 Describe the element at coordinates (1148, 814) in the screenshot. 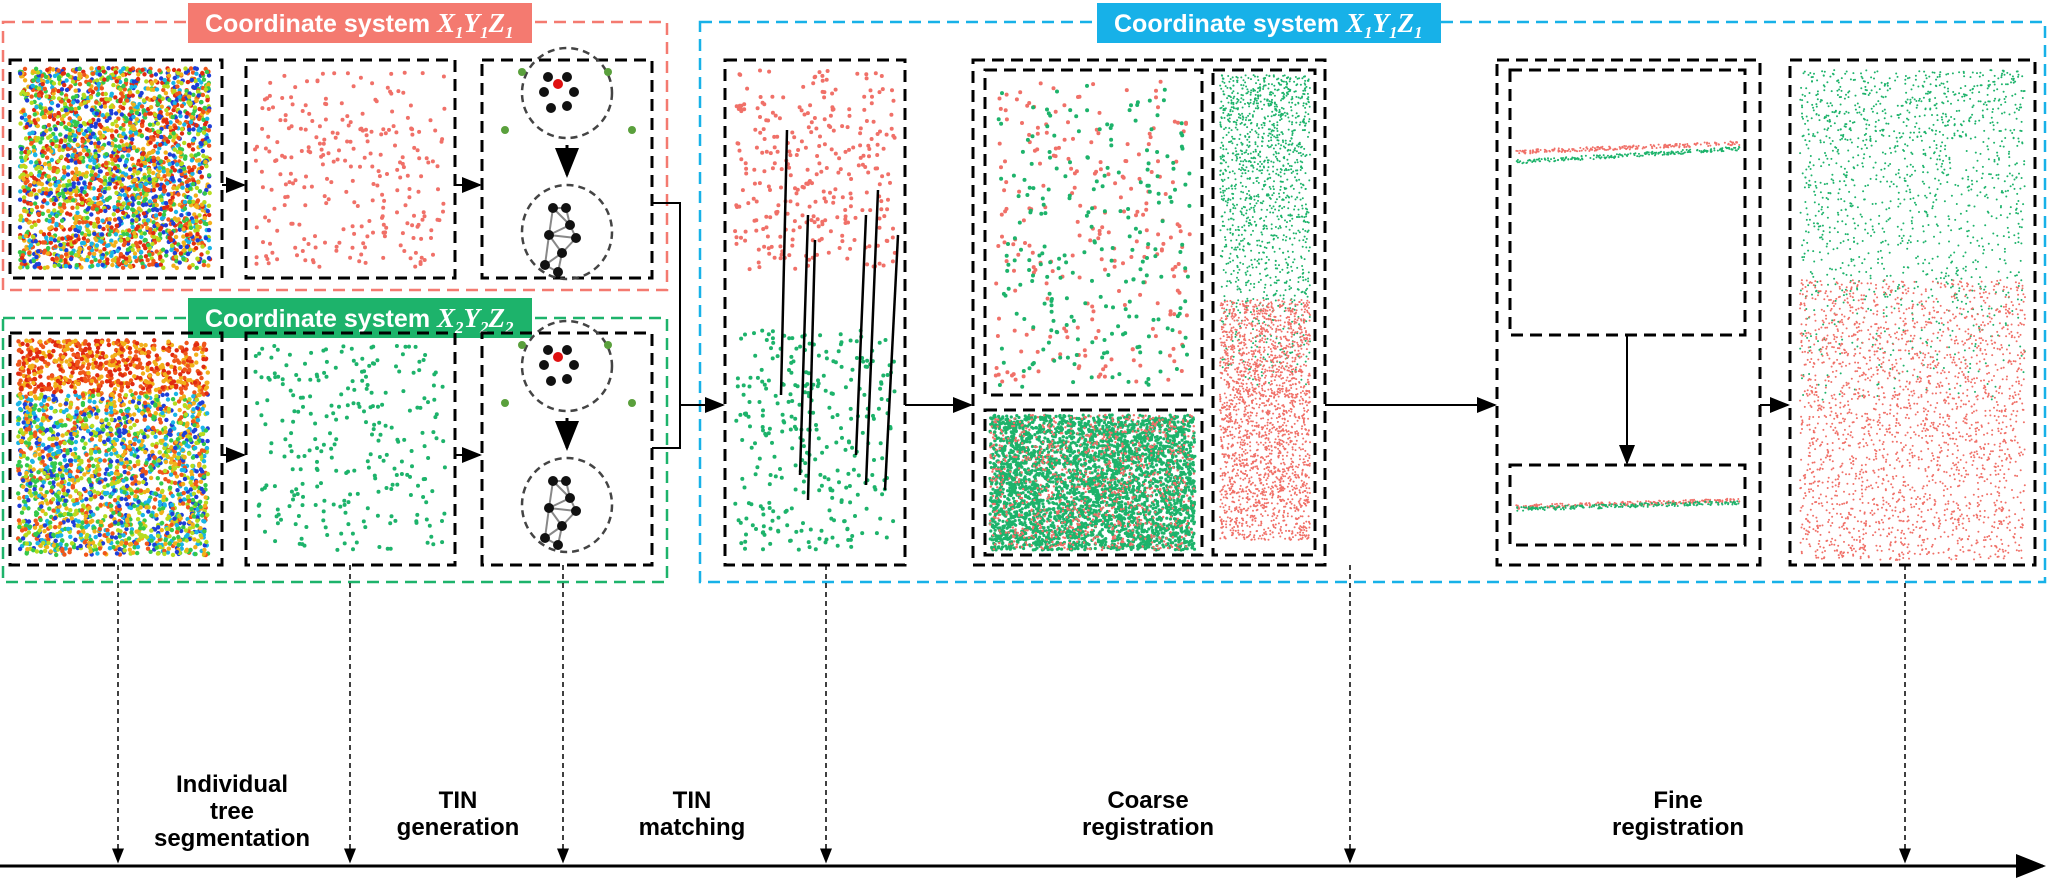

I see `step-label-coarse-registration: Coarse registration` at that location.